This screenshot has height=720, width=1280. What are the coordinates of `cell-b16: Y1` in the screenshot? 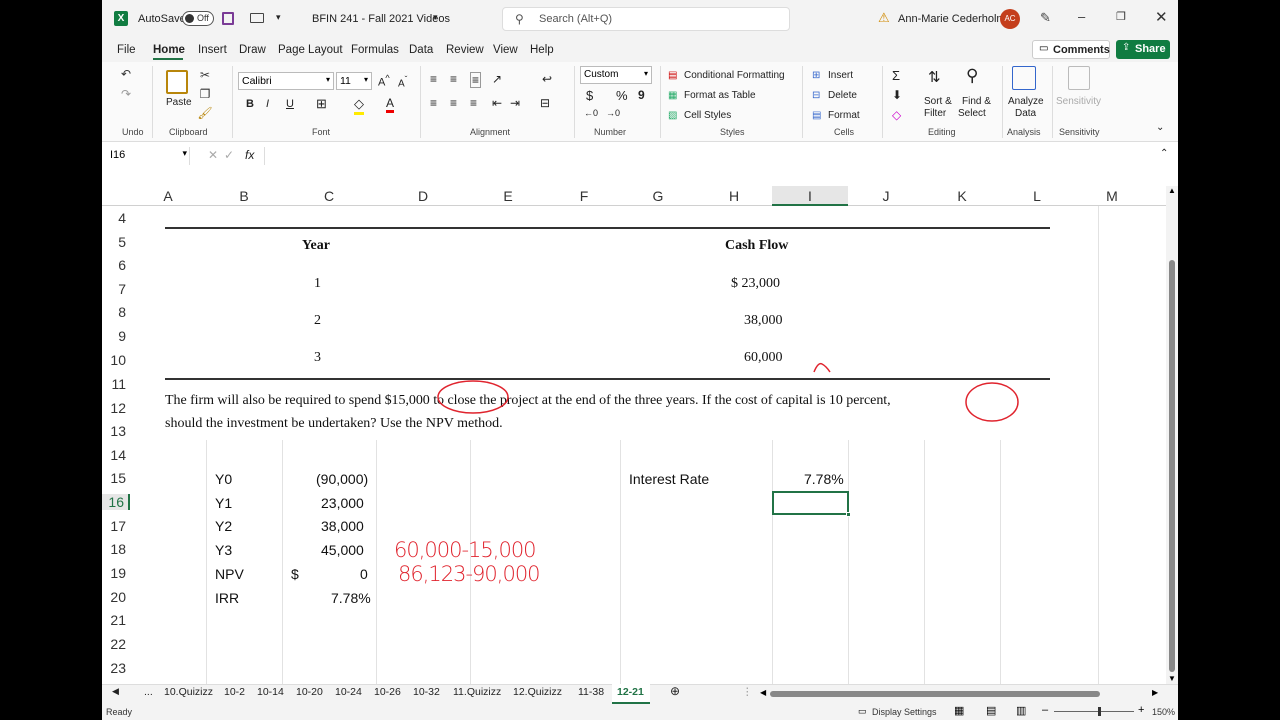 It's located at (223, 503).